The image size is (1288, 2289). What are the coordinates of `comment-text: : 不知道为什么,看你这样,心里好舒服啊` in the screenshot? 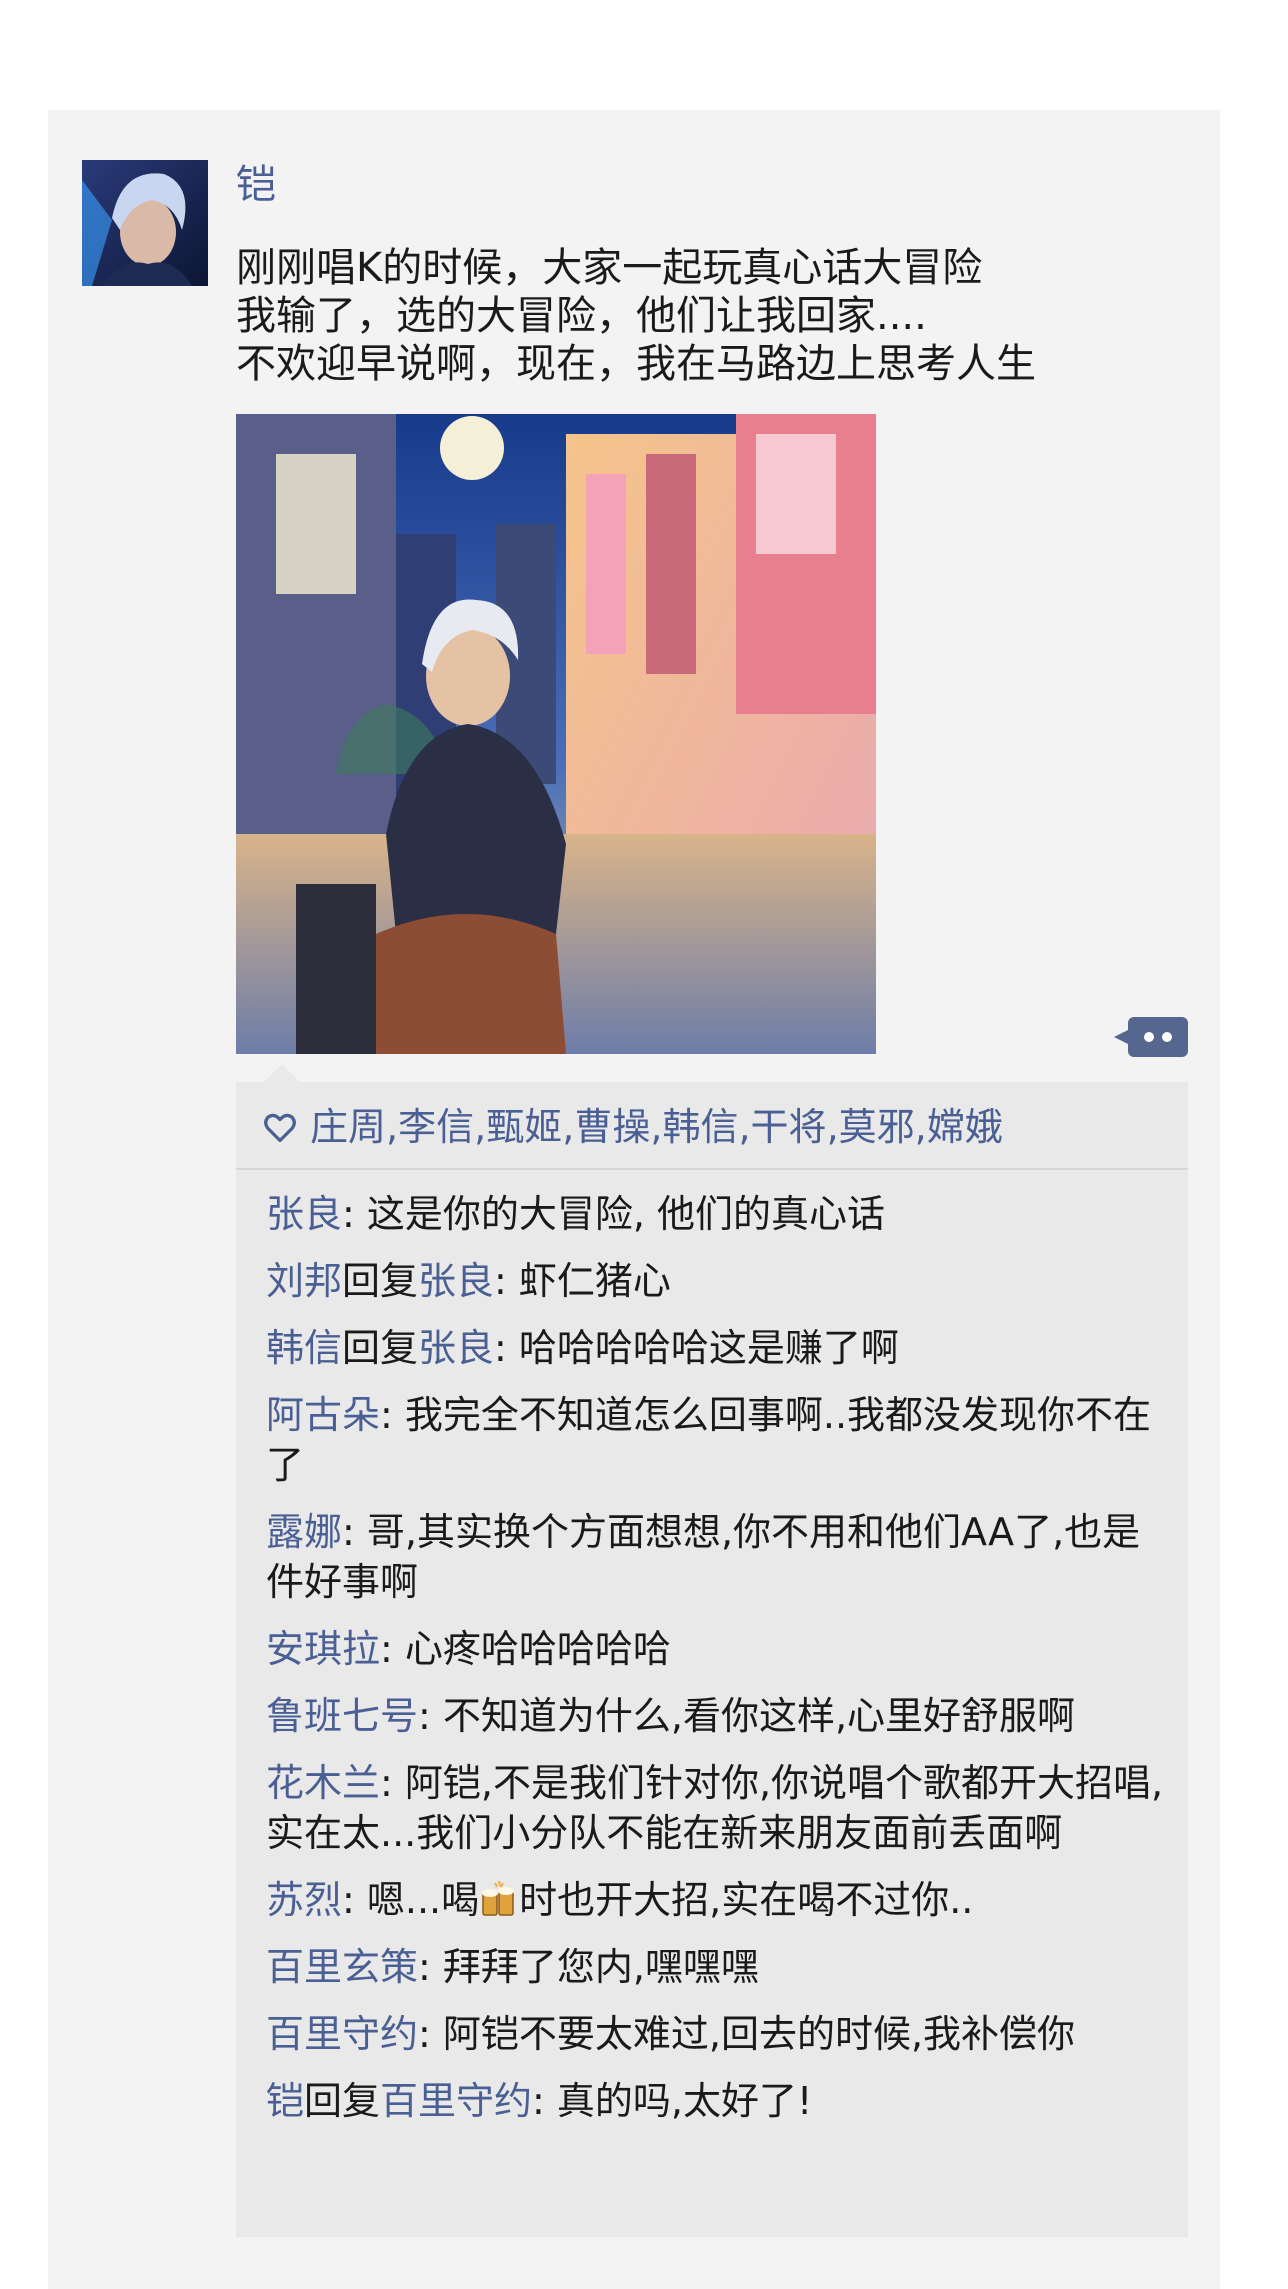 It's located at (747, 1716).